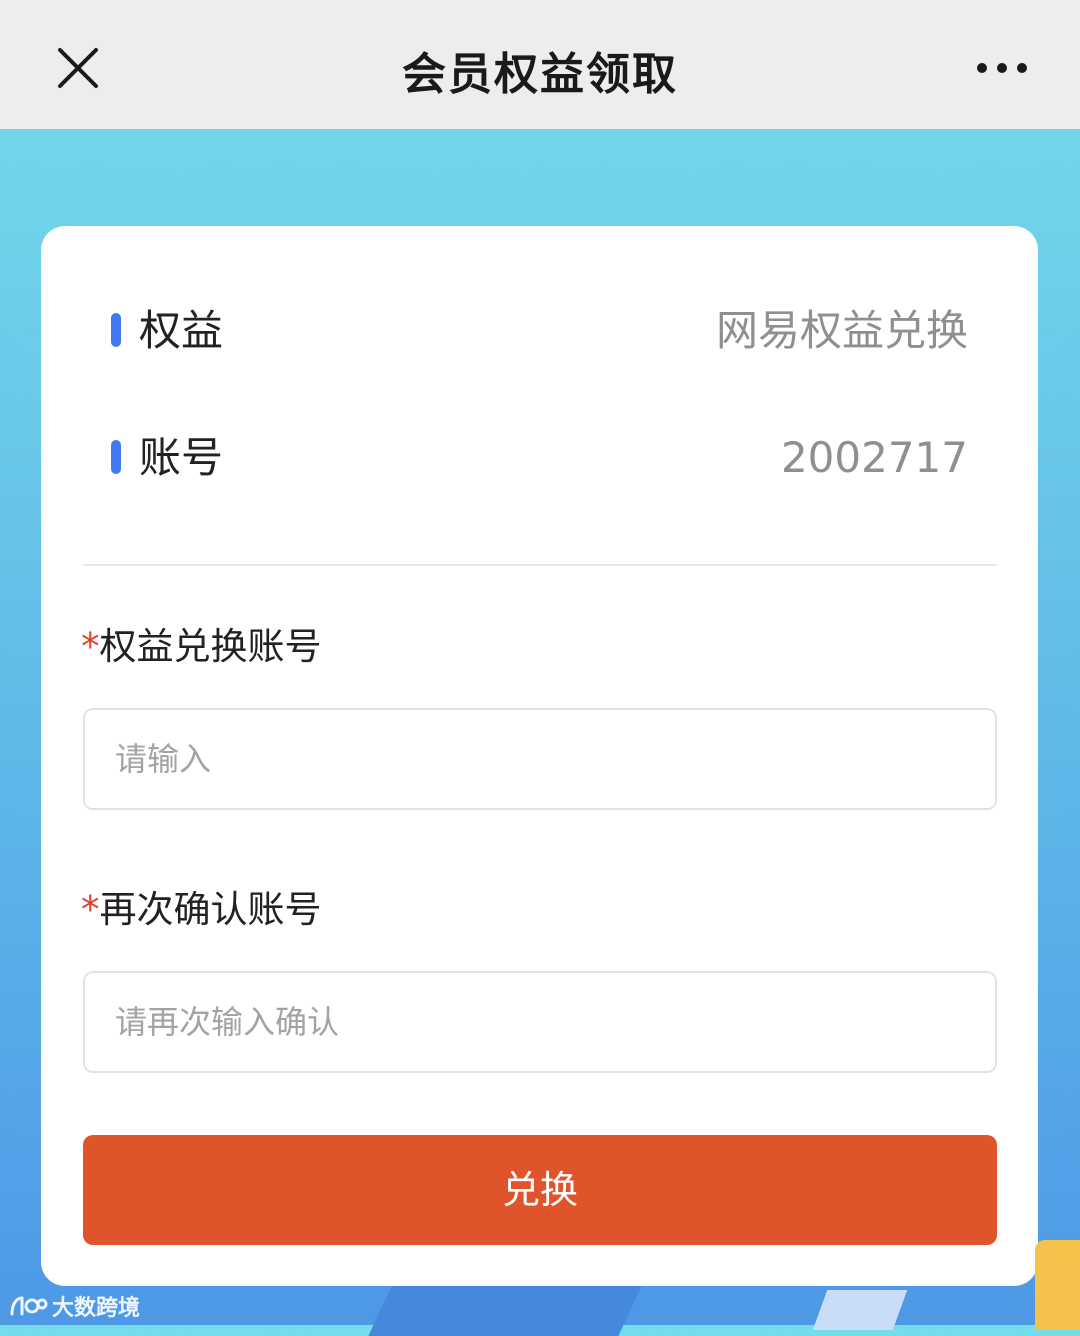  Describe the element at coordinates (539, 331) in the screenshot. I see `benefit-row: 权益 网易权益兑换` at that location.